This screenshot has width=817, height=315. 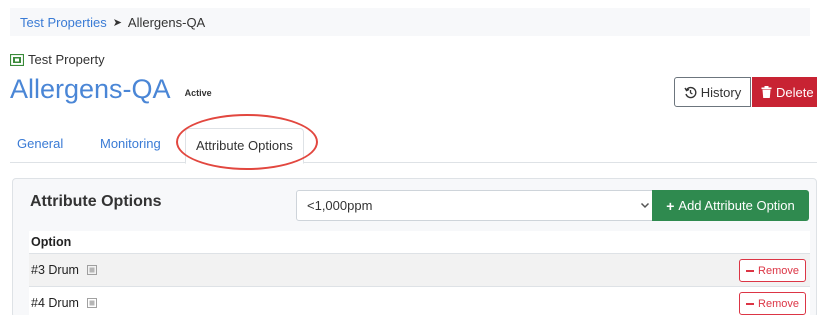 What do you see at coordinates (66, 59) in the screenshot?
I see `property-type-label: Test Property` at bounding box center [66, 59].